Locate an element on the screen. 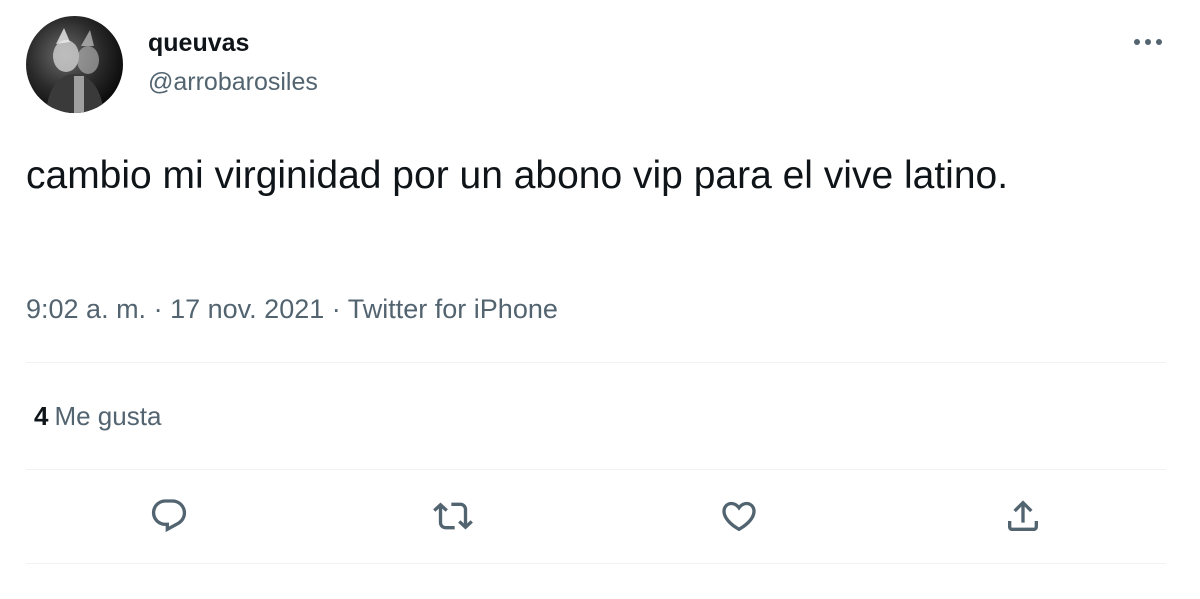 This screenshot has height=599, width=1200. like-button is located at coordinates (739, 516).